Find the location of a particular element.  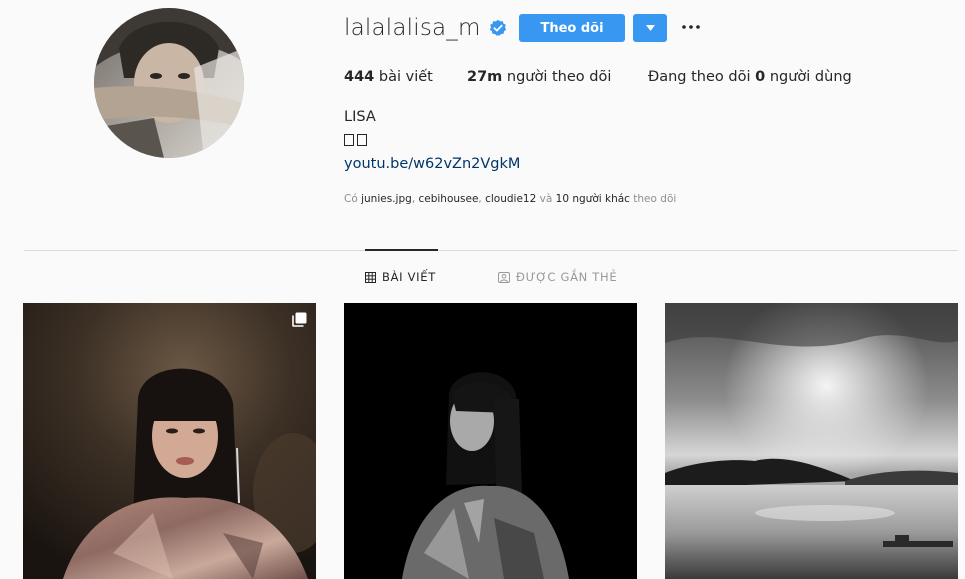

suggestions-dropdown-button is located at coordinates (650, 28).